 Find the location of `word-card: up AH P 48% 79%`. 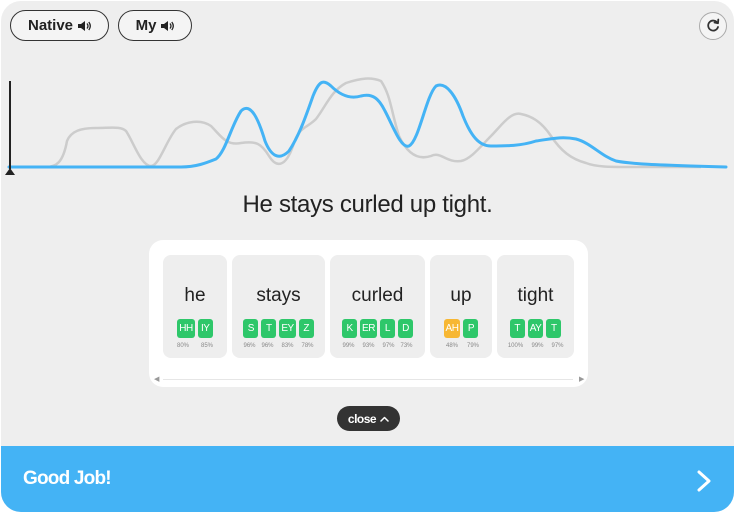

word-card: up AH P 48% 79% is located at coordinates (461, 306).